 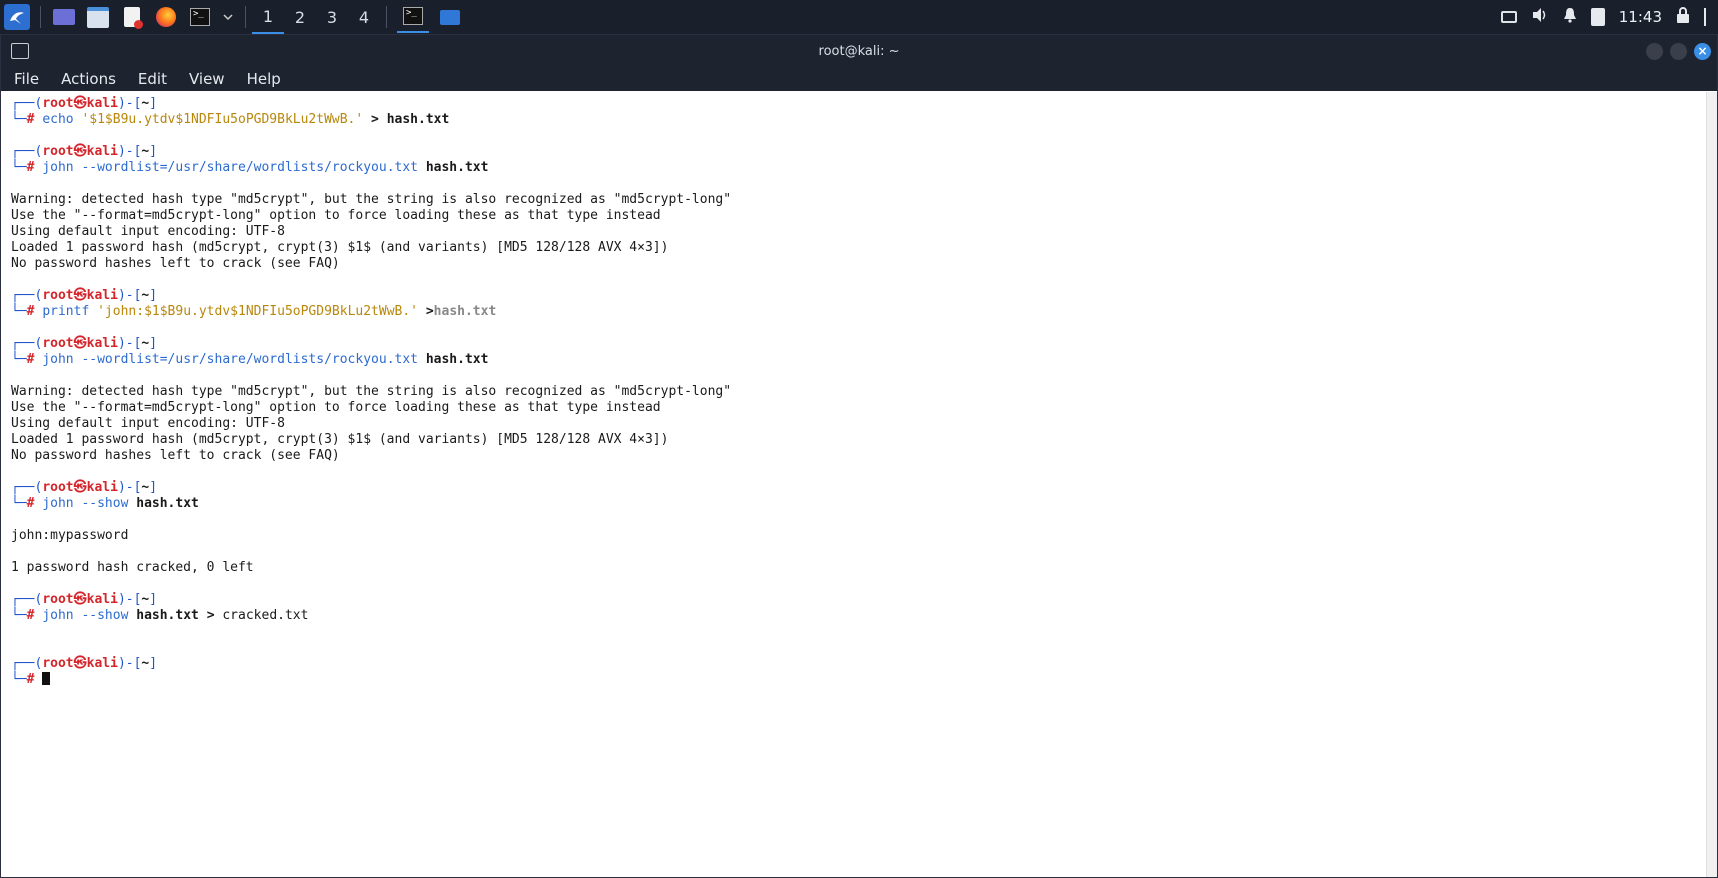 What do you see at coordinates (300, 17) in the screenshot?
I see `workspace-2: 2` at bounding box center [300, 17].